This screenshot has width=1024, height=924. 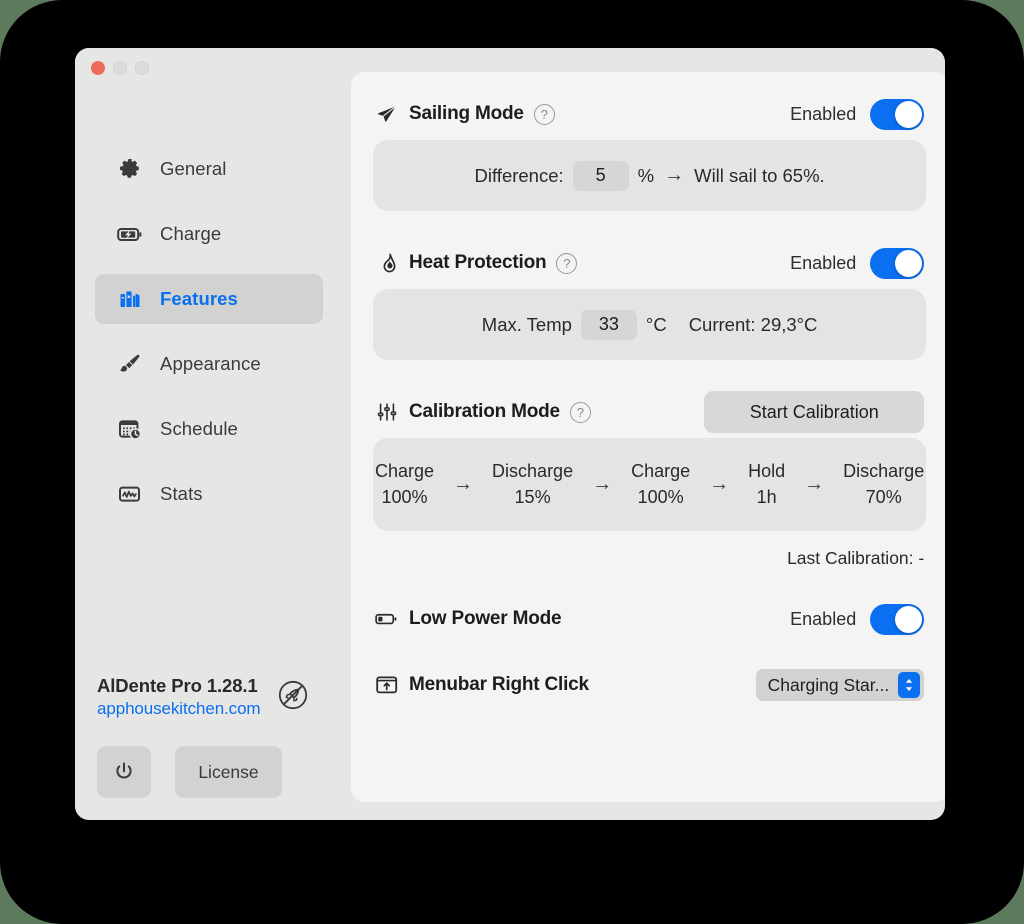 I want to click on step-value: 1h, so click(x=766, y=496).